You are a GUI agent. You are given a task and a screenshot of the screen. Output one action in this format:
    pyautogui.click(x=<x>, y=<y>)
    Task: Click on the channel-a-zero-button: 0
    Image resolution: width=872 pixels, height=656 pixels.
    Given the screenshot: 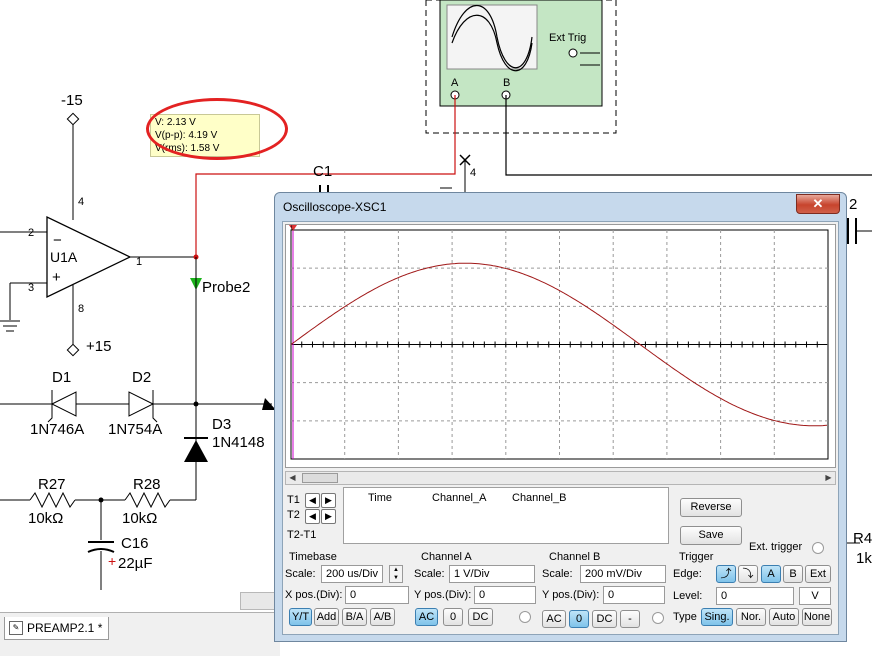 What is the action you would take?
    pyautogui.click(x=453, y=617)
    